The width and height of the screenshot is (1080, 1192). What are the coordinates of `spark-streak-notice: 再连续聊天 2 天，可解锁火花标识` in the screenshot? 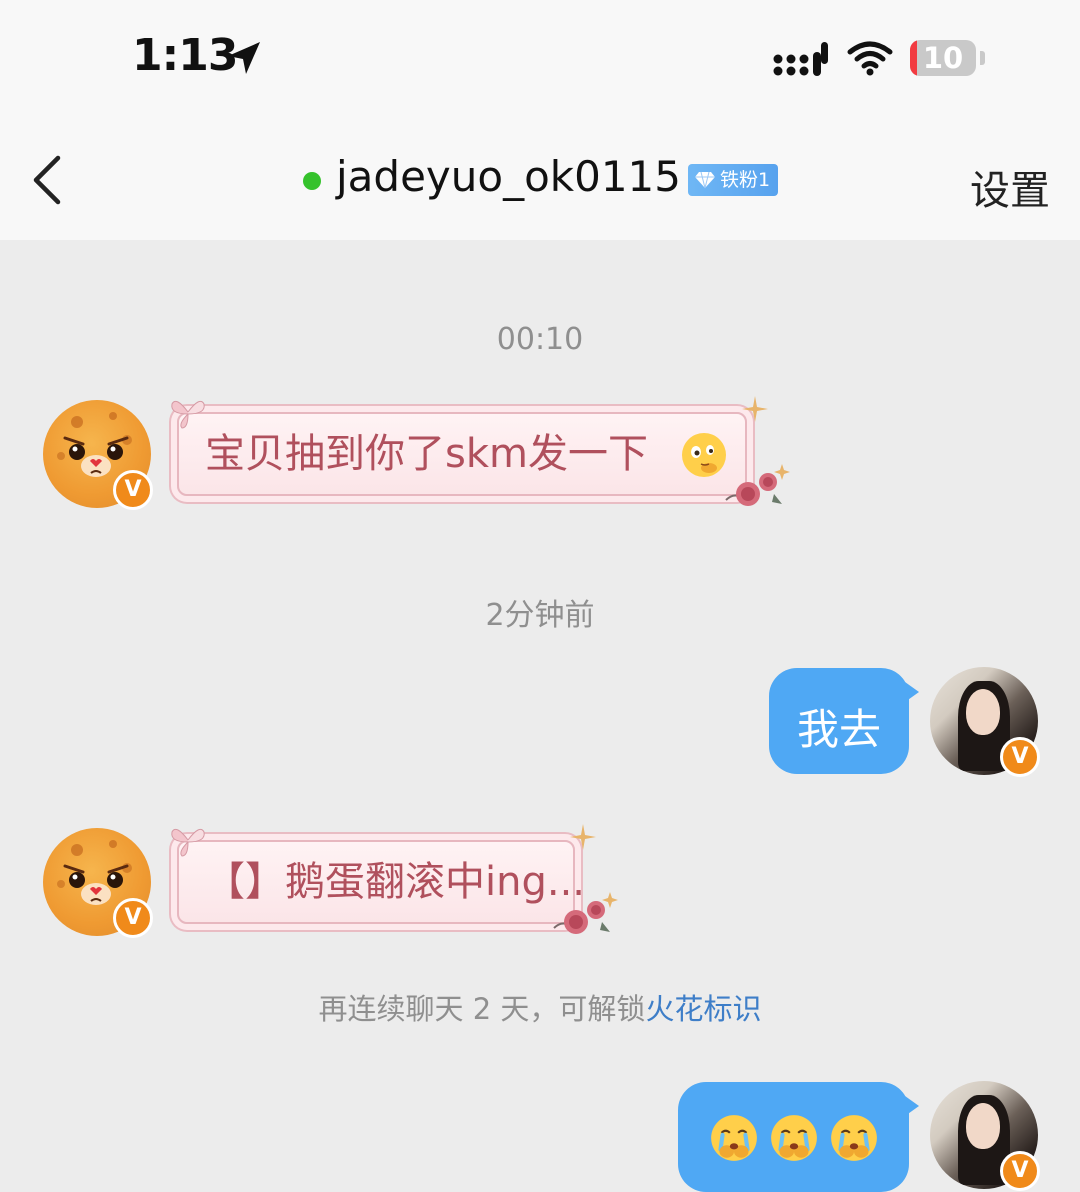 It's located at (540, 1007).